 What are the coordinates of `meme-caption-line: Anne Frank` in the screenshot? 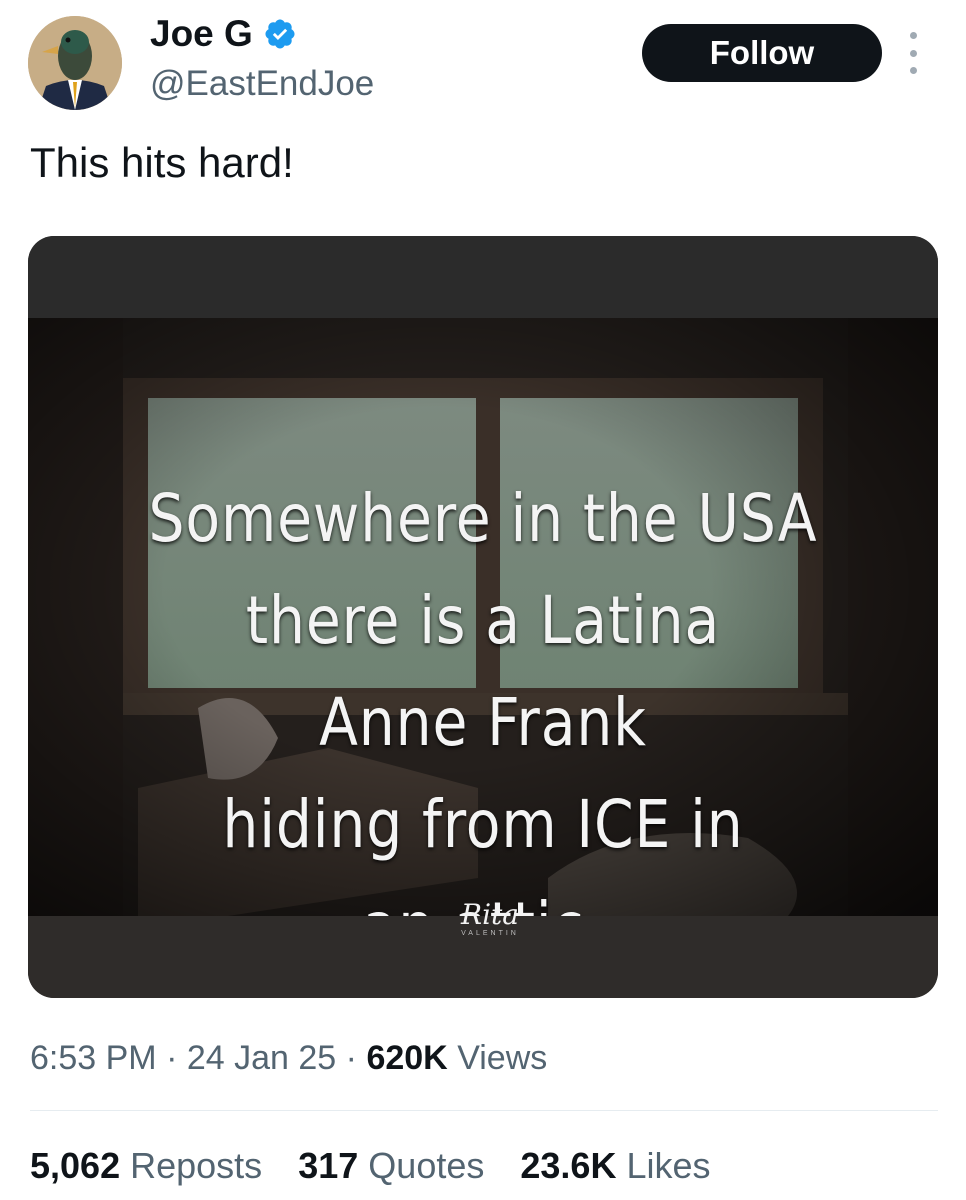 It's located at (483, 722).